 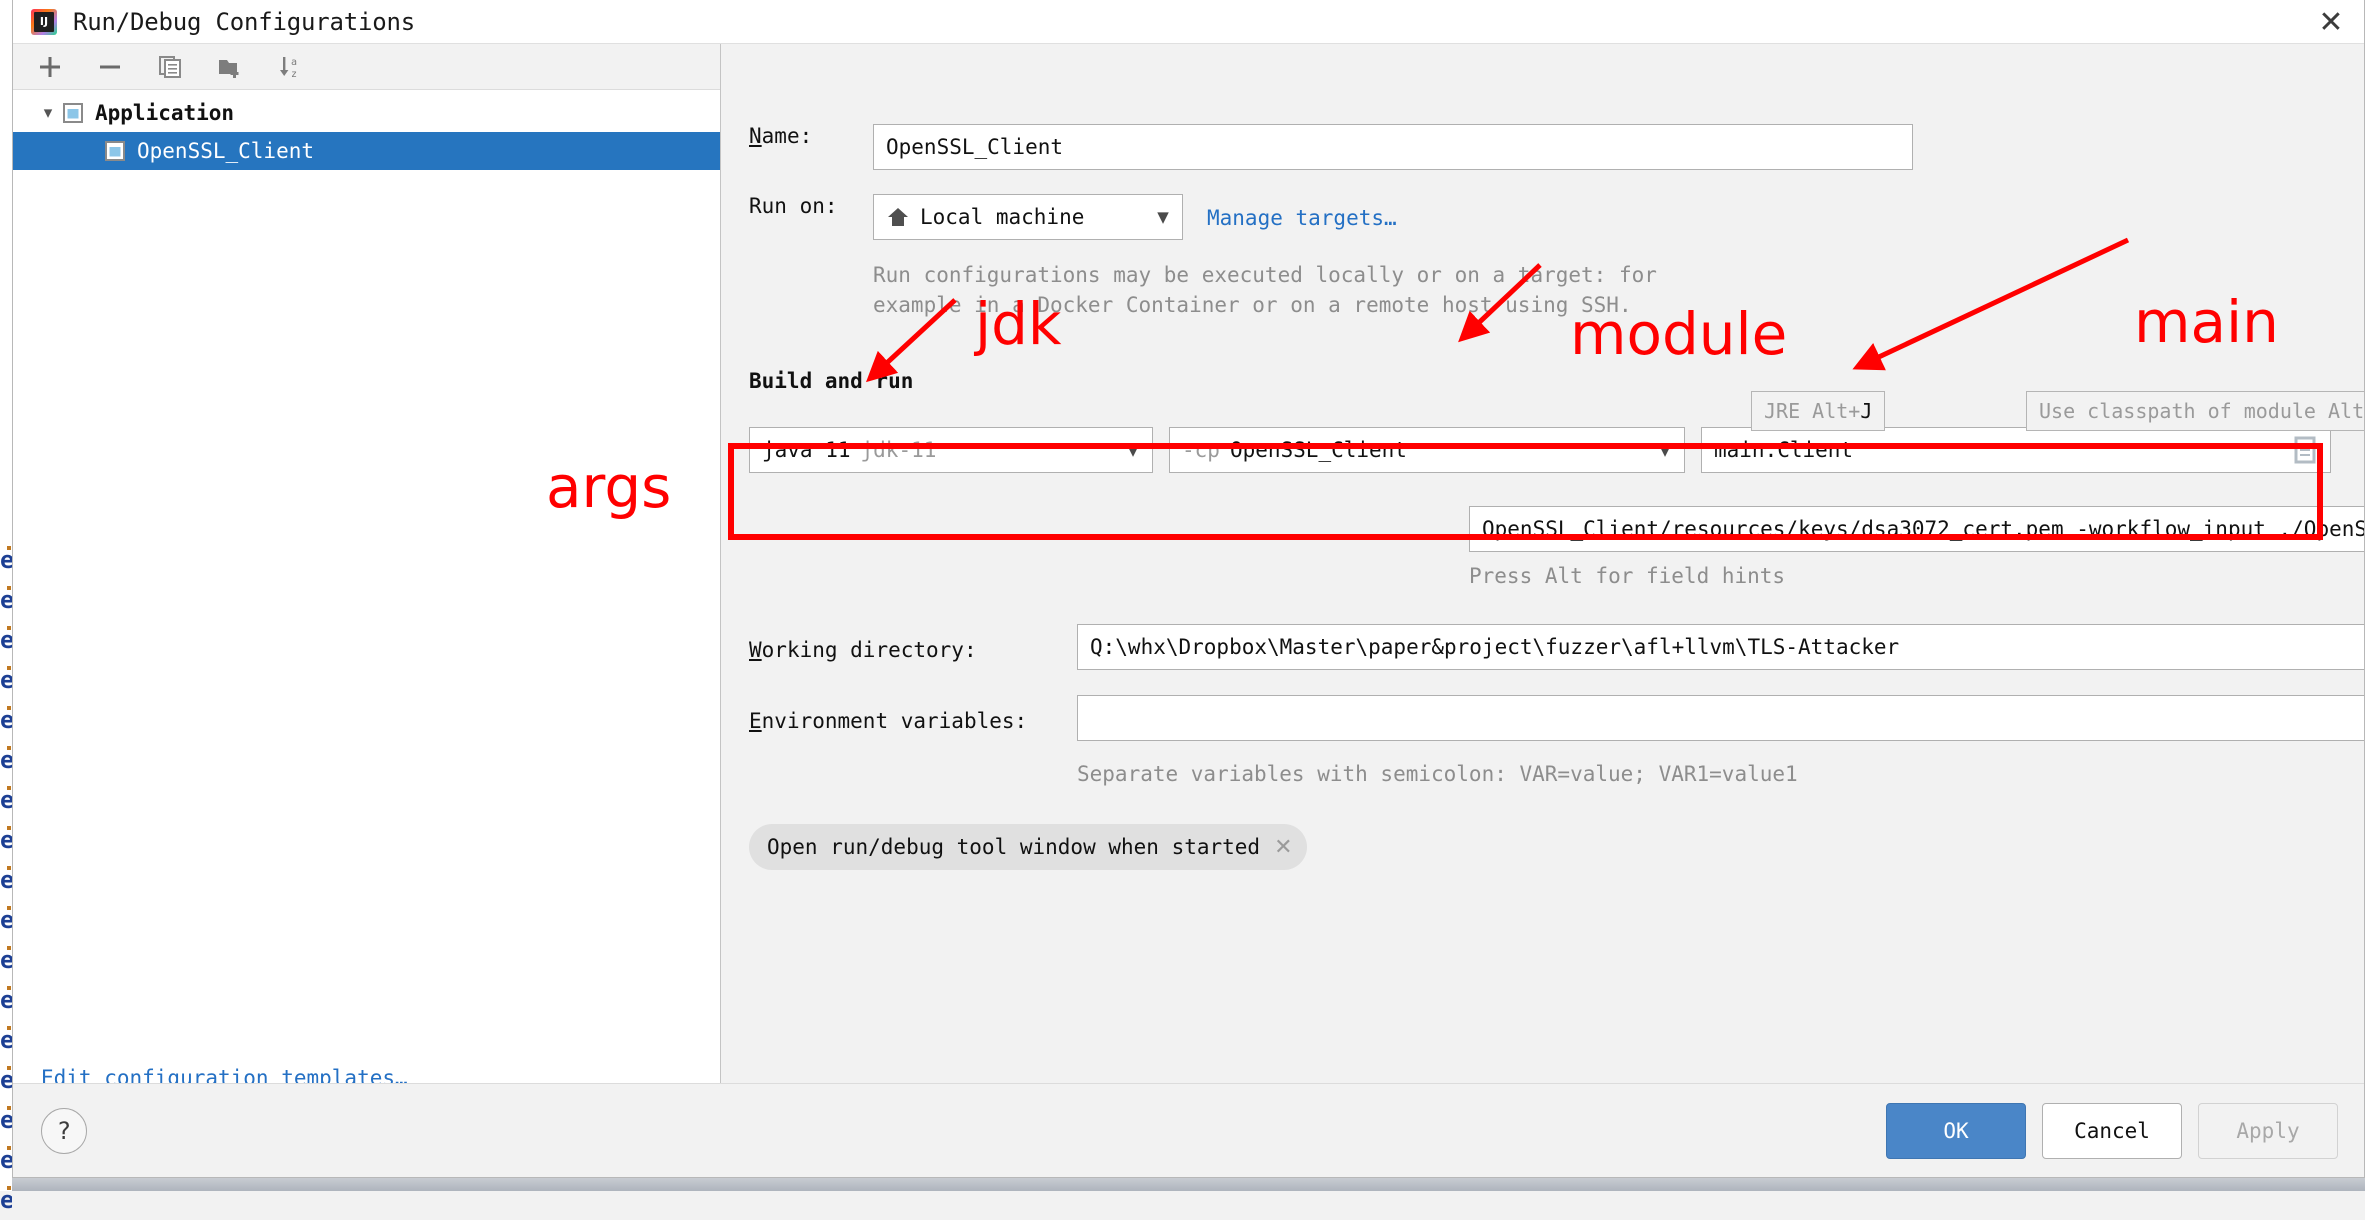 I want to click on build-and-run-label: Build and run, so click(x=831, y=381).